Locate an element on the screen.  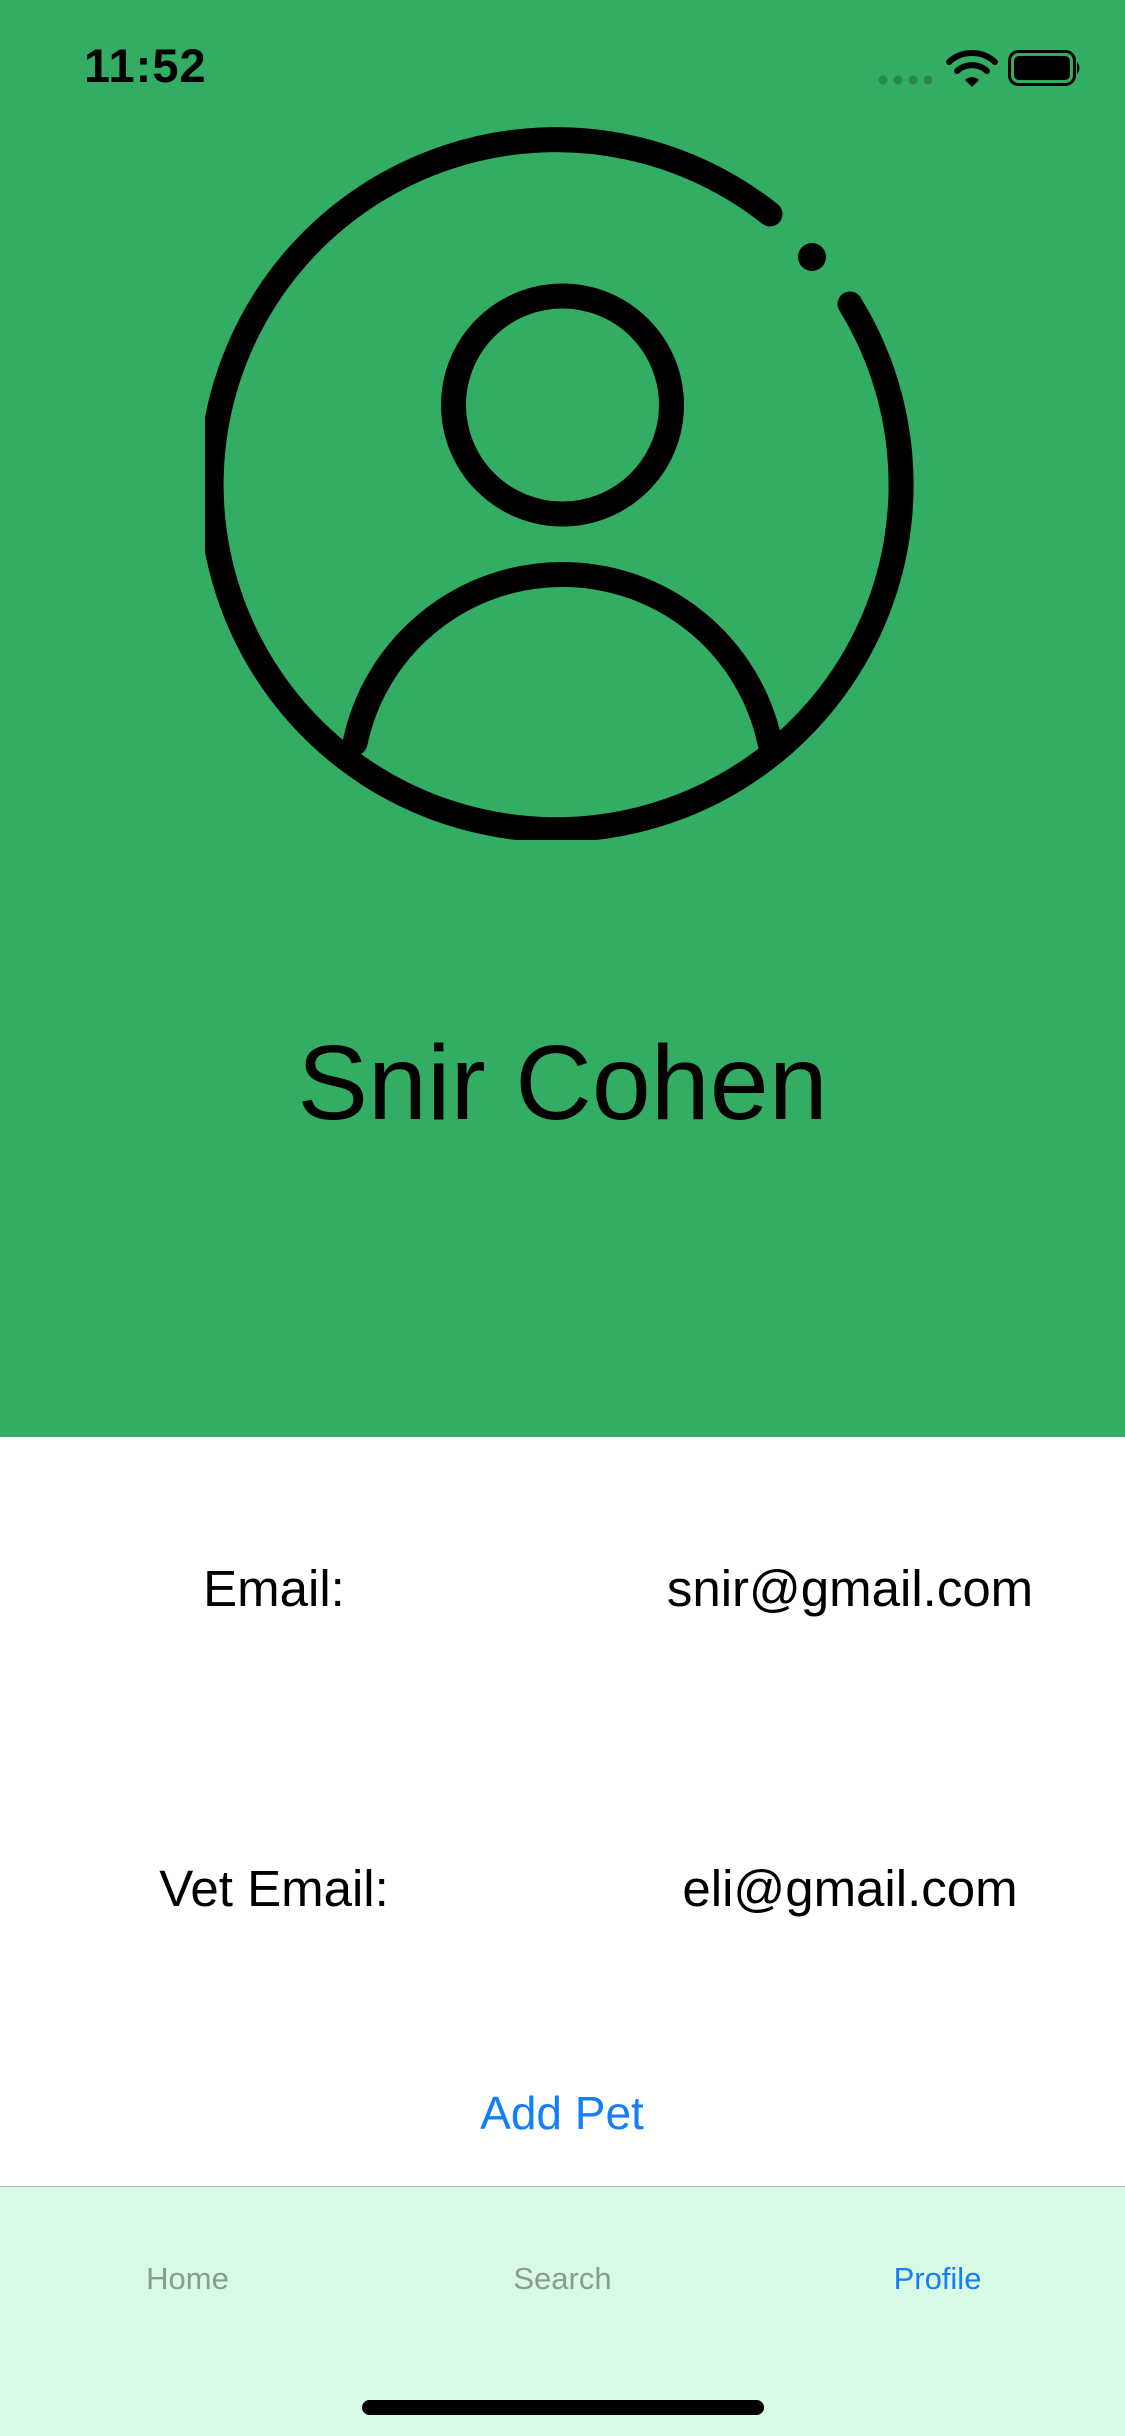
tab-bar: Home Search Profile is located at coordinates (562, 2311).